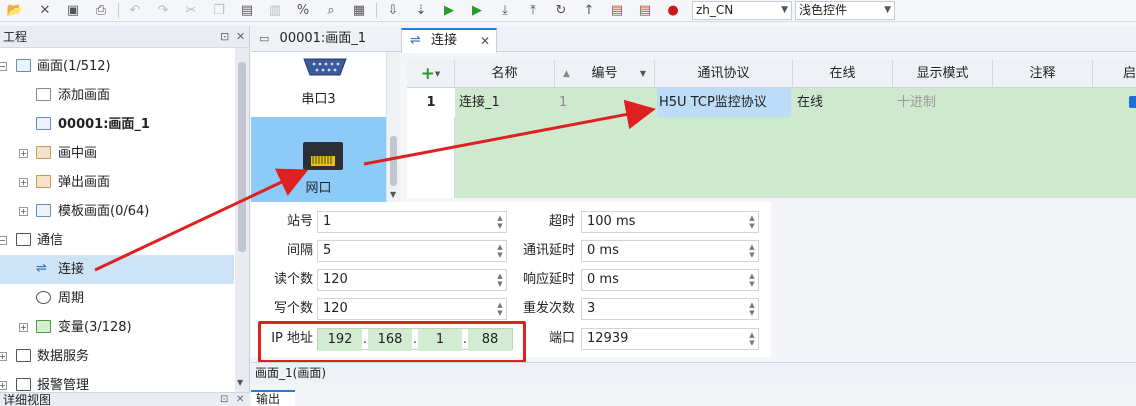 The height and width of the screenshot is (406, 1136). What do you see at coordinates (431, 74) in the screenshot?
I see `add-row-button: +▼` at bounding box center [431, 74].